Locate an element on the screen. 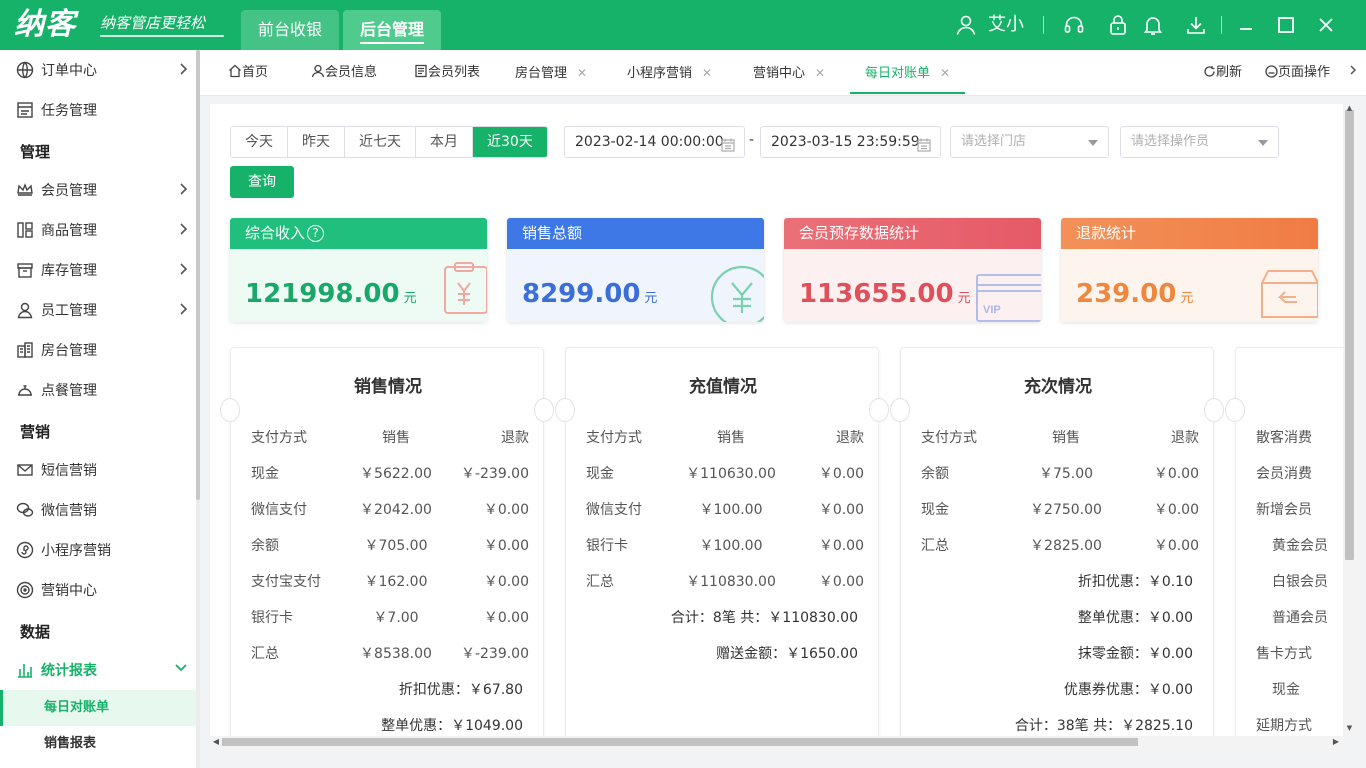 The image size is (1366, 768). tab-member-info: 会员信息 is located at coordinates (344, 72).